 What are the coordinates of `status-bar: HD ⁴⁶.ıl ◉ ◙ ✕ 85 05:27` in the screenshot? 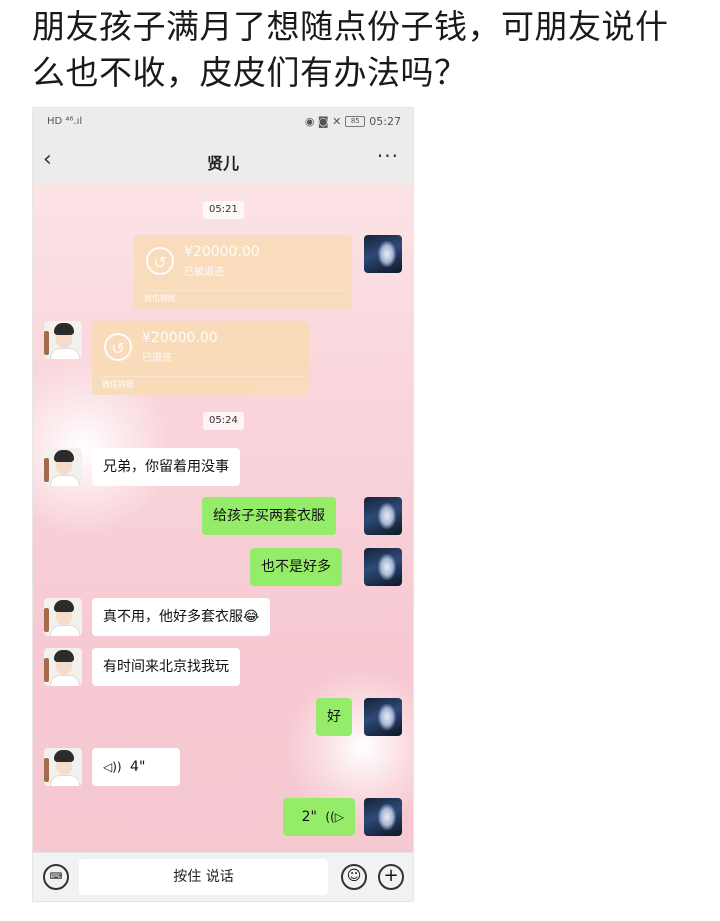 It's located at (223, 123).